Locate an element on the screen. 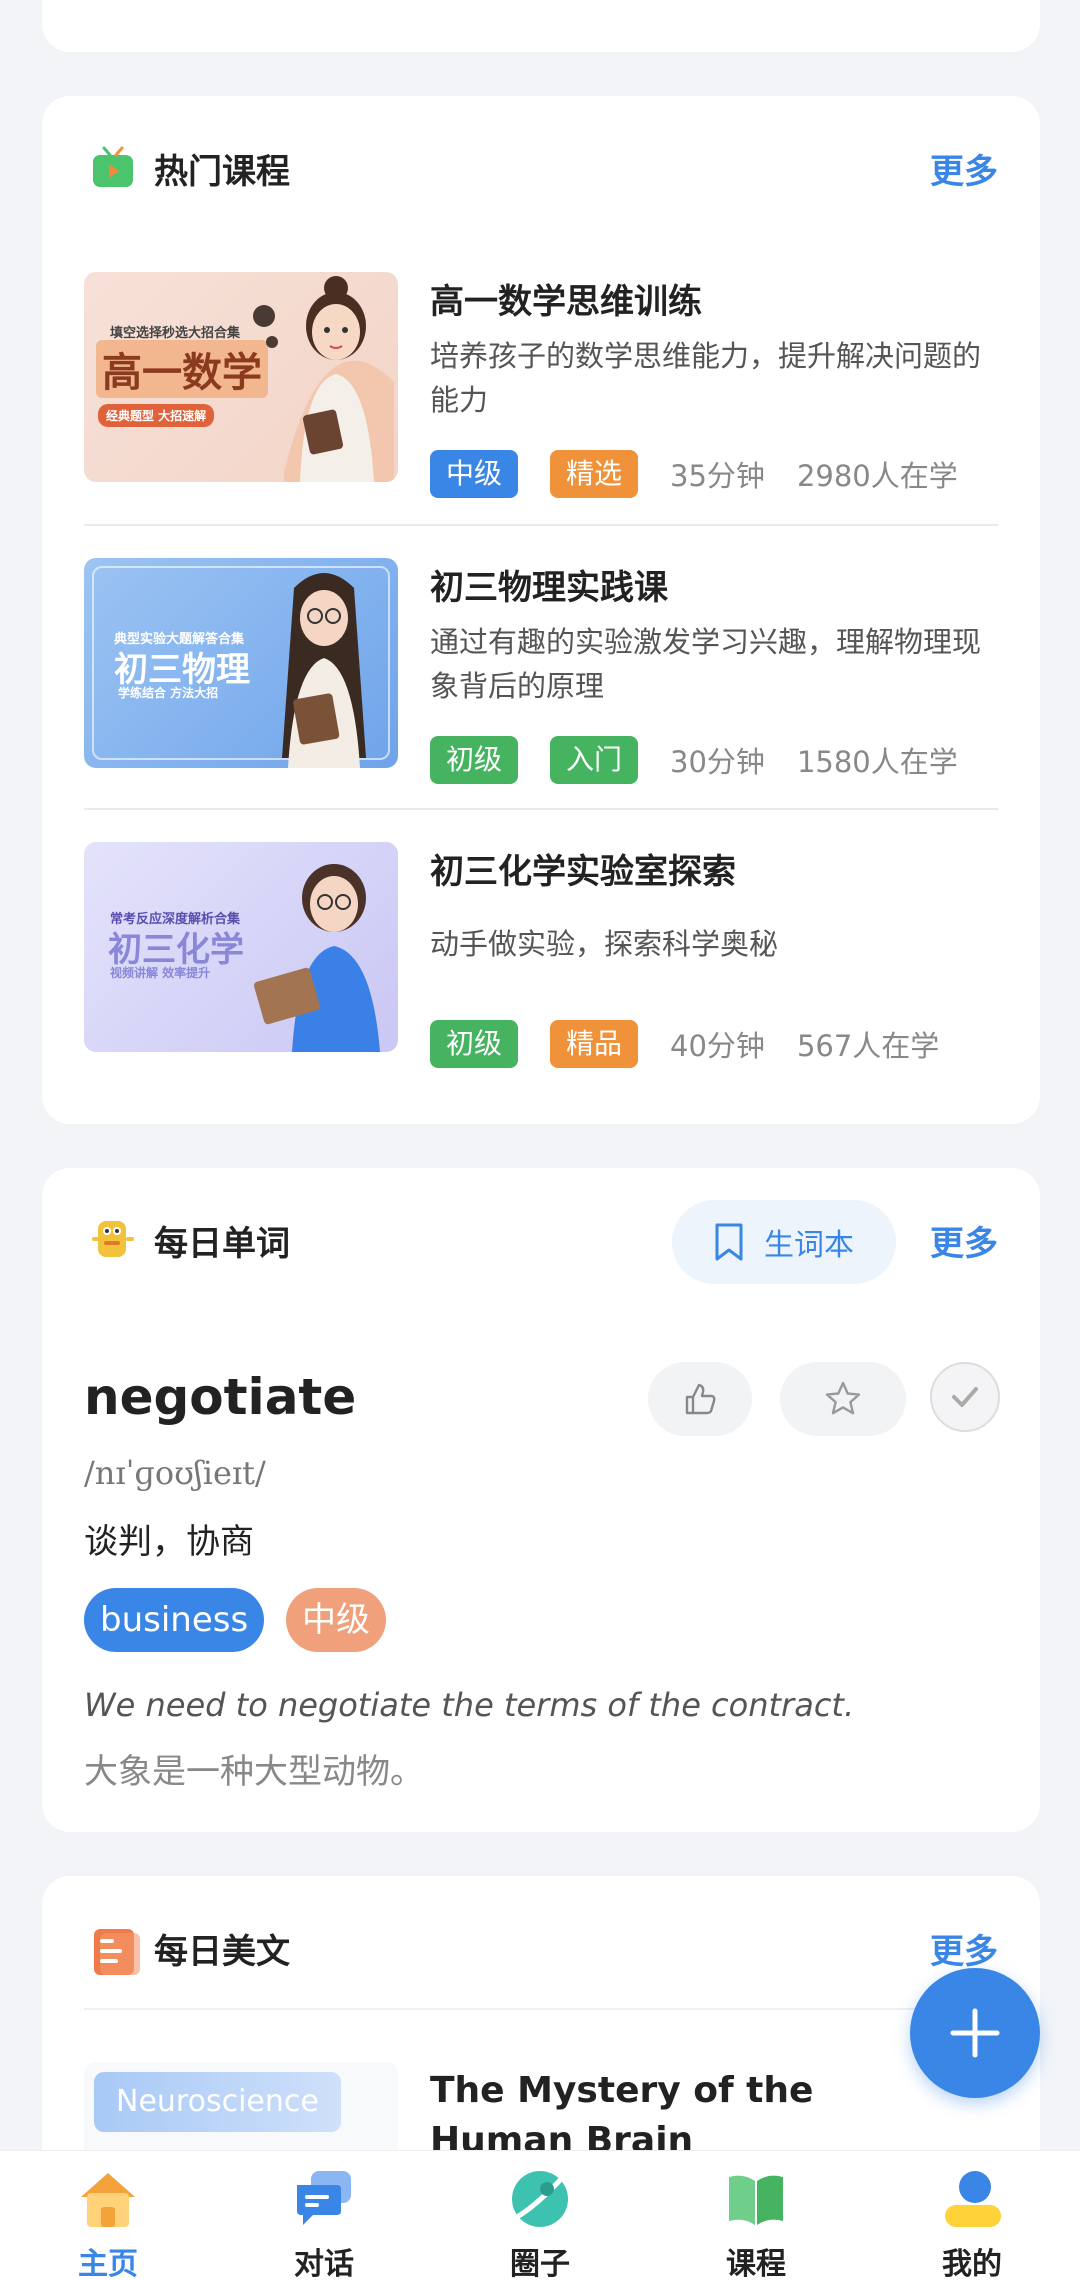 This screenshot has width=1080, height=2280. tab-circle: 圈子 is located at coordinates (540, 2215).